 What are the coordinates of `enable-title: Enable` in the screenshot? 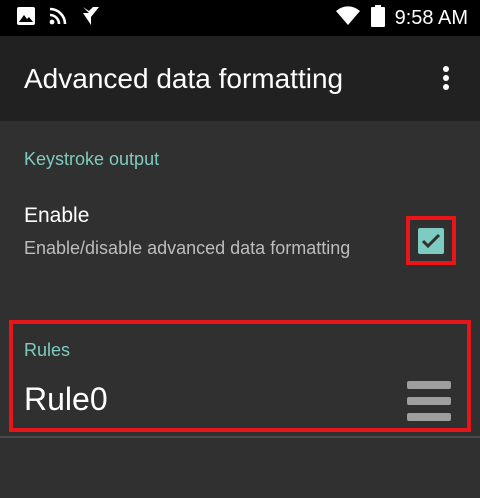 It's located at (57, 215).